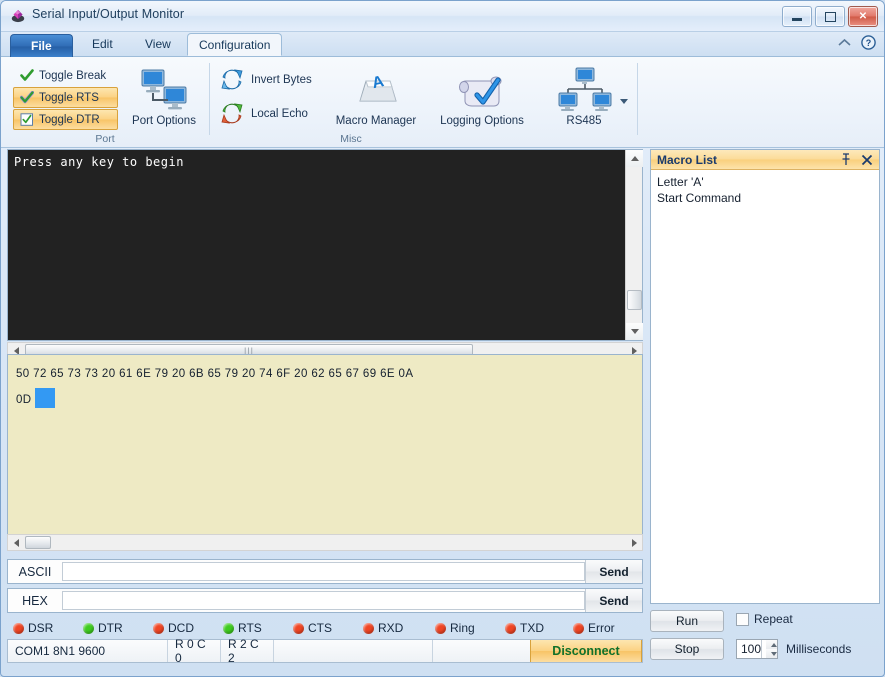 The width and height of the screenshot is (885, 677). Describe the element at coordinates (510, 628) in the screenshot. I see `led-txd-indicator` at that location.